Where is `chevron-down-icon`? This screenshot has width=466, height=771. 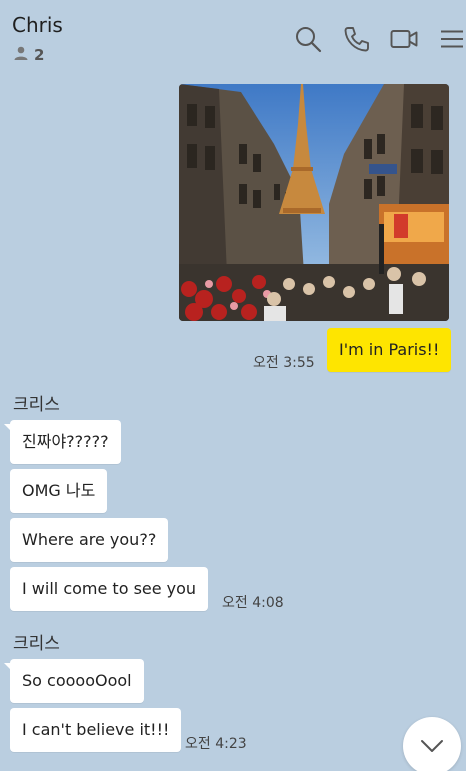
chevron-down-icon is located at coordinates (432, 746).